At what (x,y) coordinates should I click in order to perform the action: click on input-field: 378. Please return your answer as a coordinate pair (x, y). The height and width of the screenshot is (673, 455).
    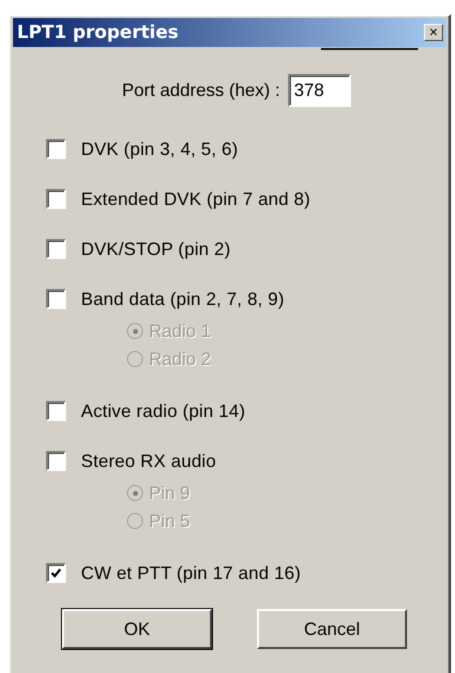
    Looking at the image, I should click on (320, 90).